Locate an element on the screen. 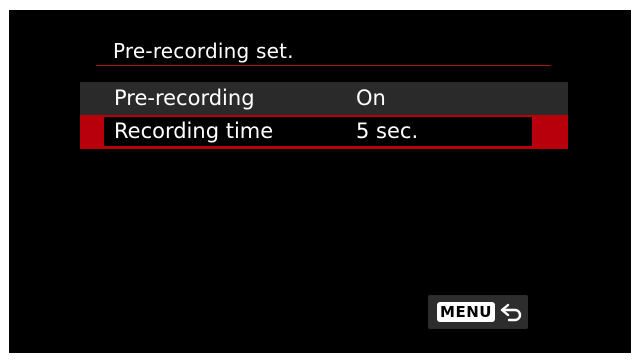 The width and height of the screenshot is (640, 363). page-title: Pre-recording set. is located at coordinates (203, 51).